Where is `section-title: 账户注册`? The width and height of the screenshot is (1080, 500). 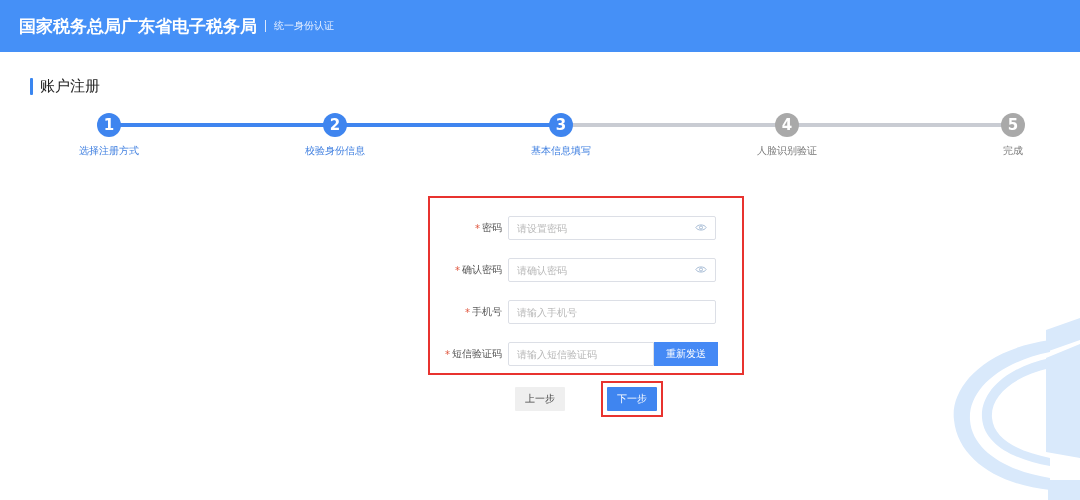 section-title: 账户注册 is located at coordinates (555, 86).